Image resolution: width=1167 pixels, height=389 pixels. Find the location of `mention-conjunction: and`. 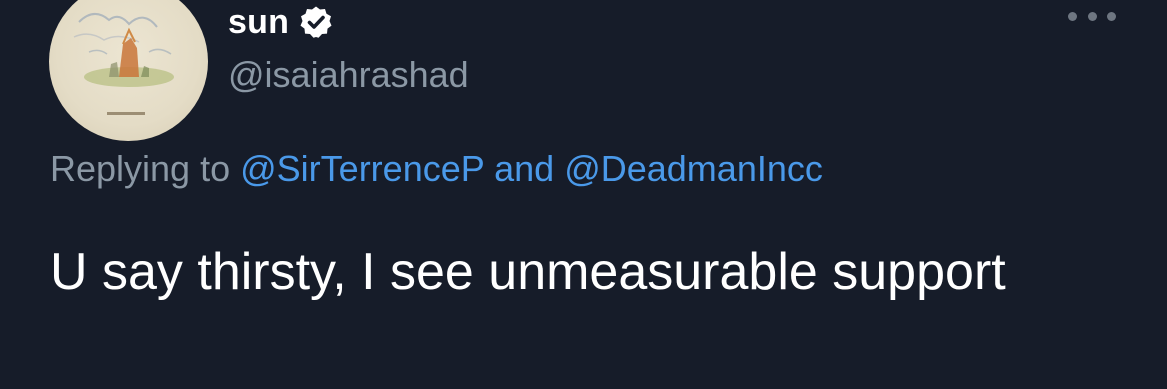

mention-conjunction: and is located at coordinates (524, 168).